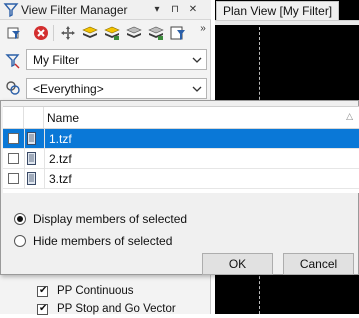 The width and height of the screenshot is (359, 318). I want to click on file-name: 3.tzf, so click(60, 179).